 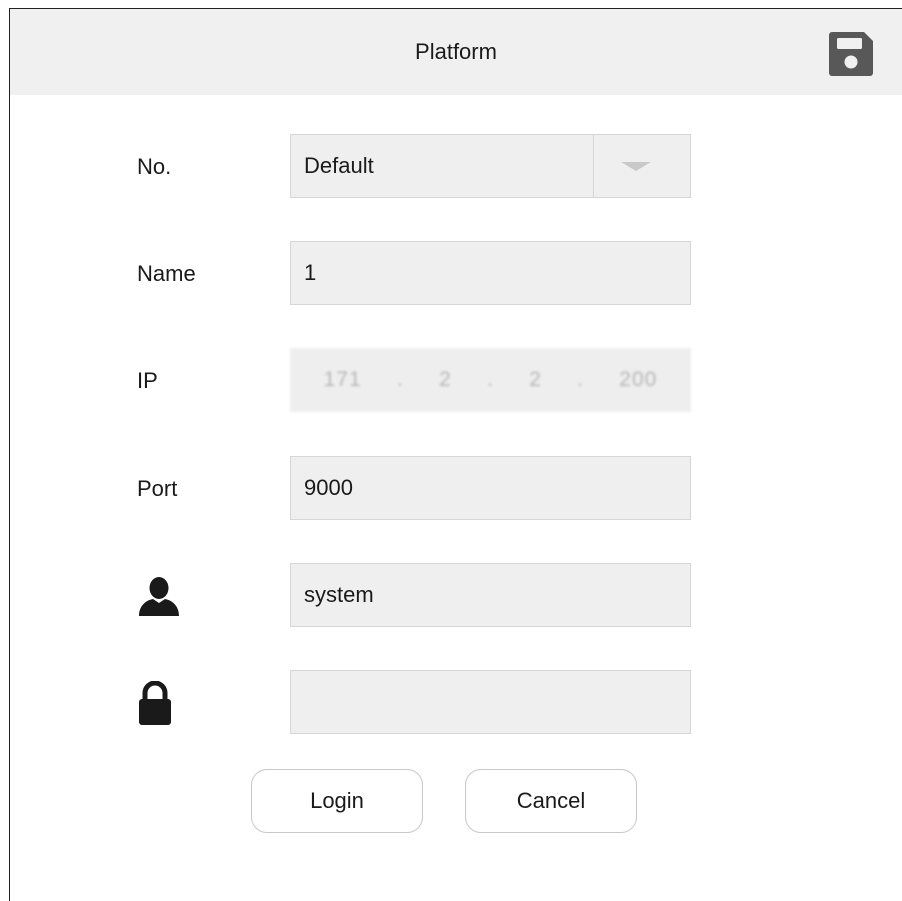 I want to click on ip-octet-4: 200, so click(x=638, y=380).